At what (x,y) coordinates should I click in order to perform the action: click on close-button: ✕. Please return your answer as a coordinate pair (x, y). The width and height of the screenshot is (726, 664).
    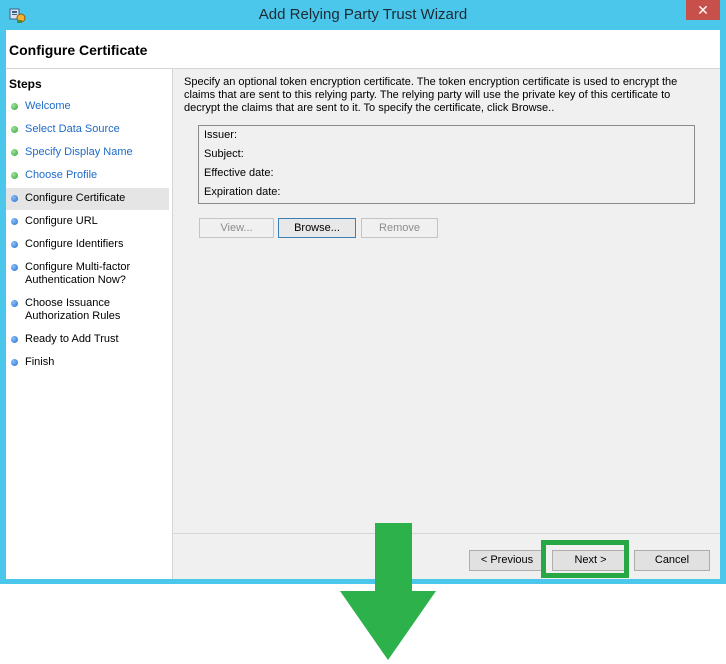
    Looking at the image, I should click on (703, 10).